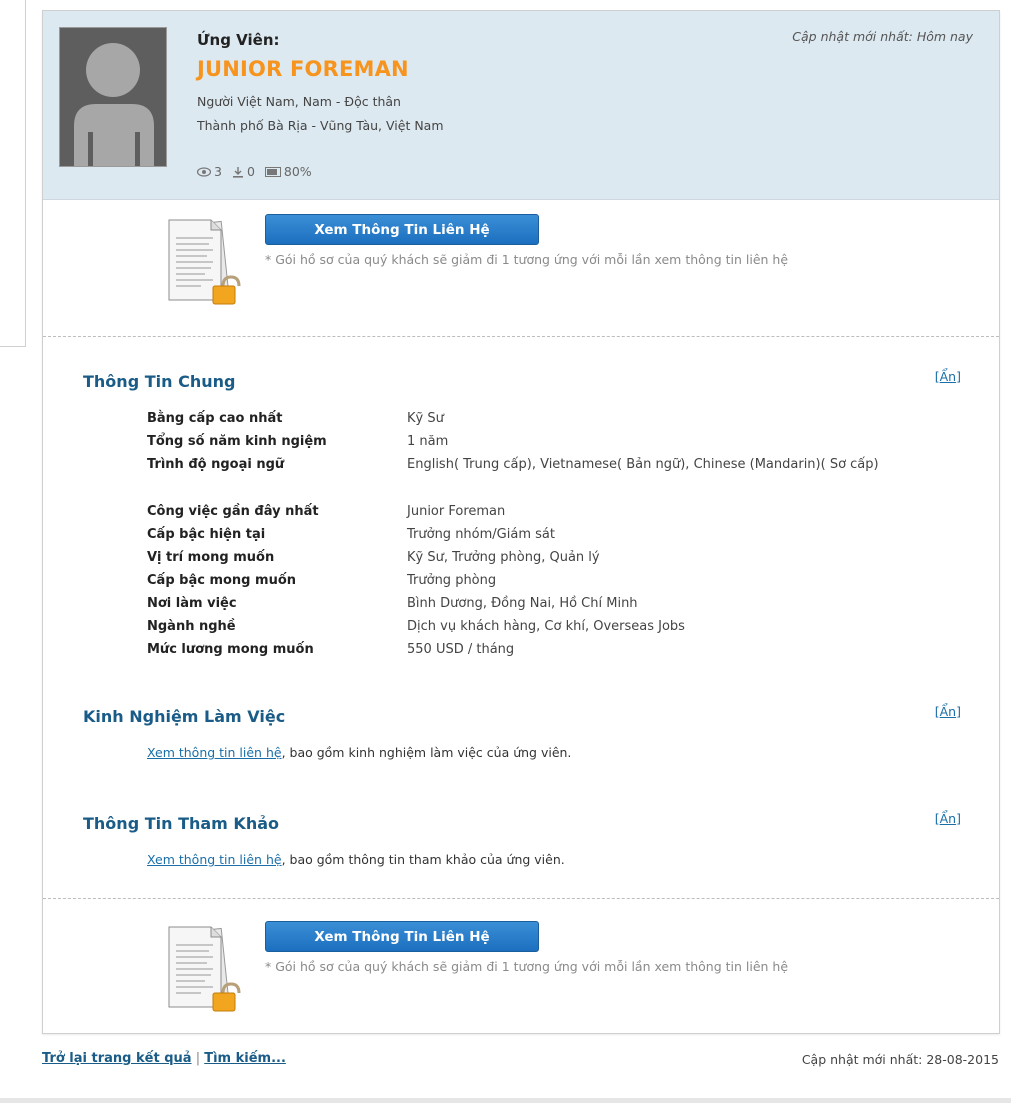 Image resolution: width=1011 pixels, height=1107 pixels. Describe the element at coordinates (900, 1059) in the screenshot. I see `last-updated-date: Cập nhật mới nhất: 28-08-2015` at that location.